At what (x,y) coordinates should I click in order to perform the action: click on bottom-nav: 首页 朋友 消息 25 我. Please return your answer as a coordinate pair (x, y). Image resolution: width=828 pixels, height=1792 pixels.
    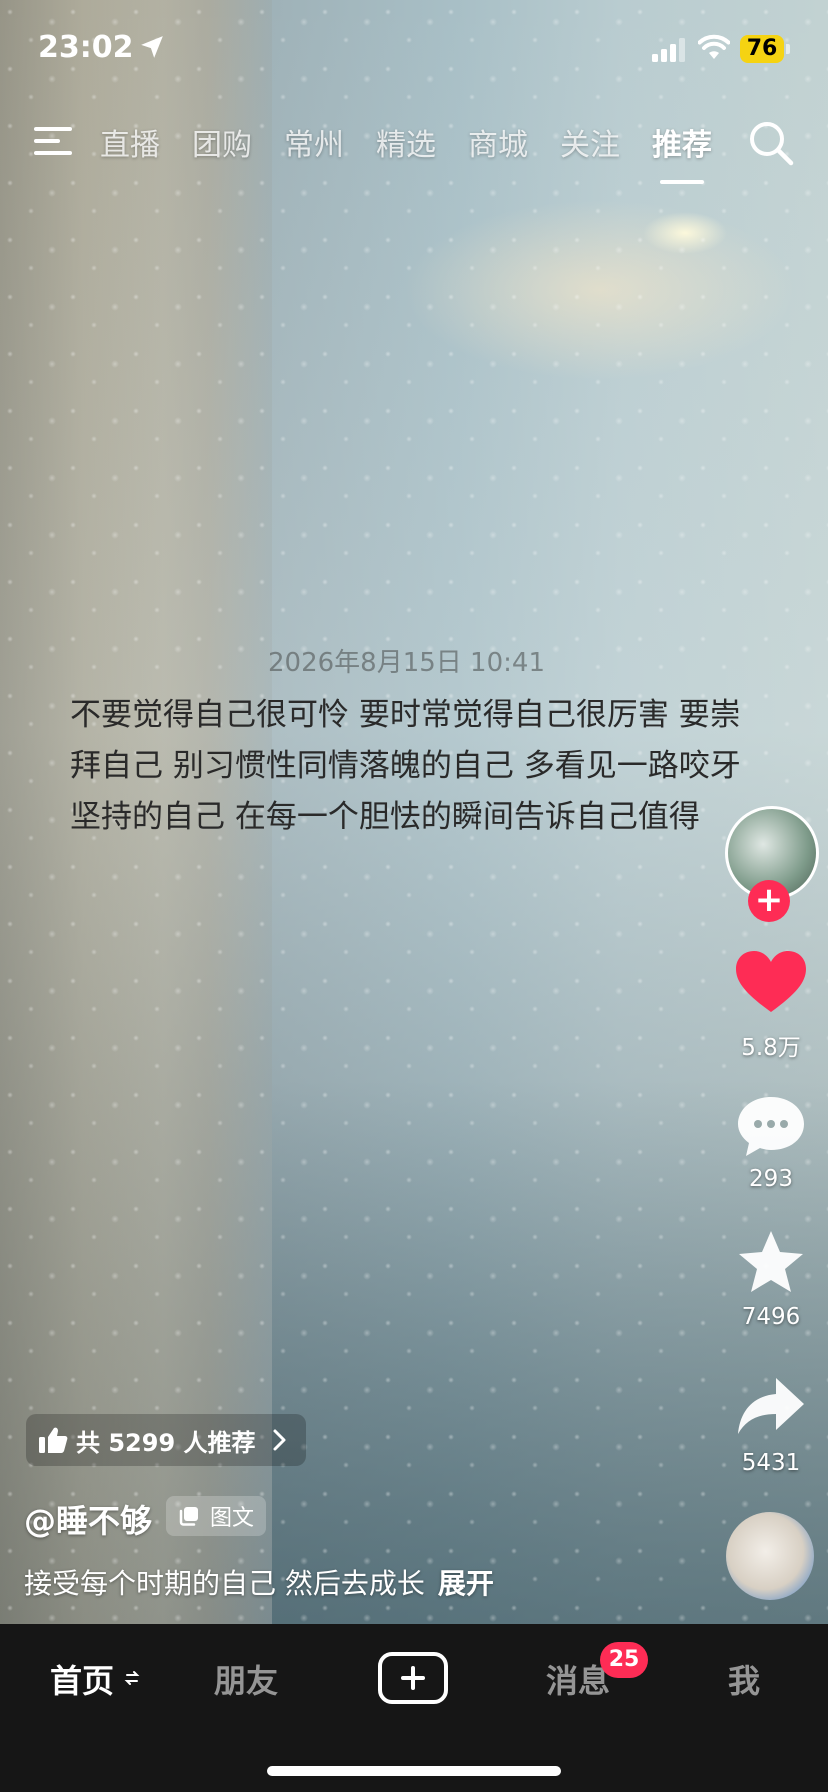
    Looking at the image, I should click on (414, 1708).